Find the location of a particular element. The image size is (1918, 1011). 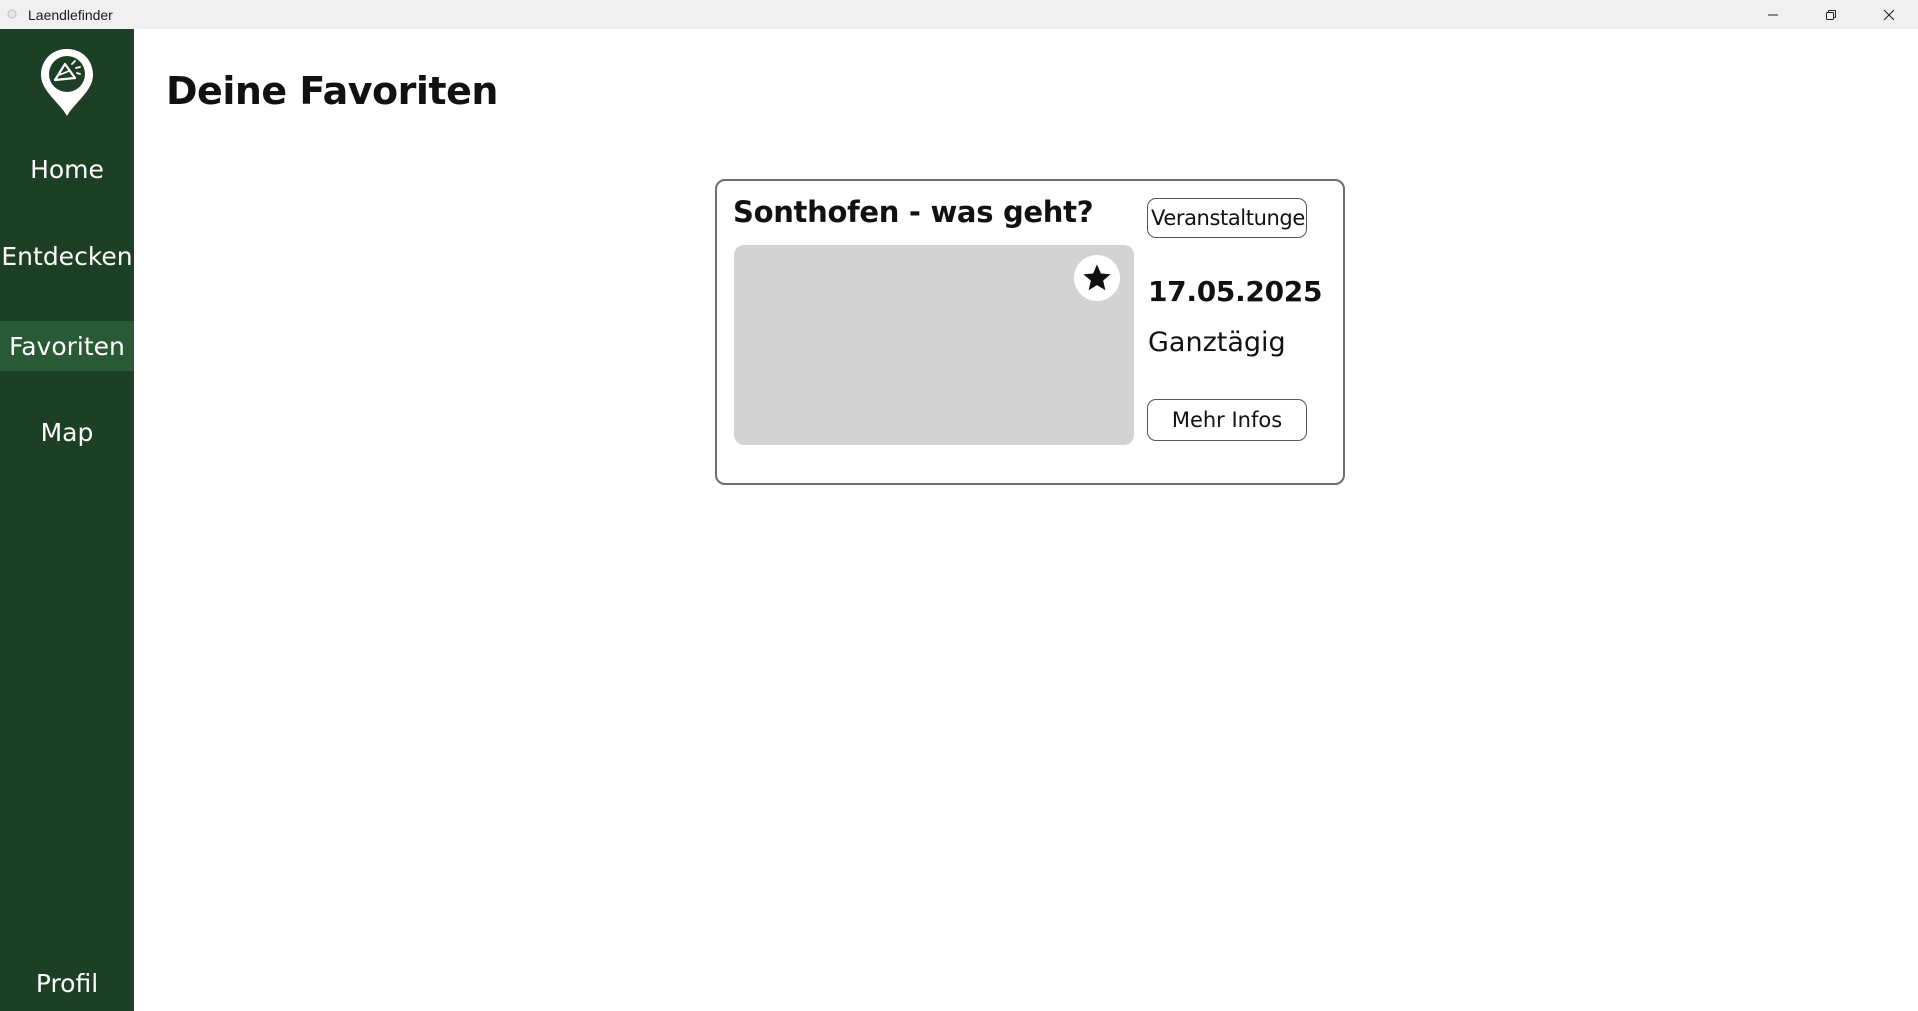

sidebar-item-label: Home is located at coordinates (67, 169).